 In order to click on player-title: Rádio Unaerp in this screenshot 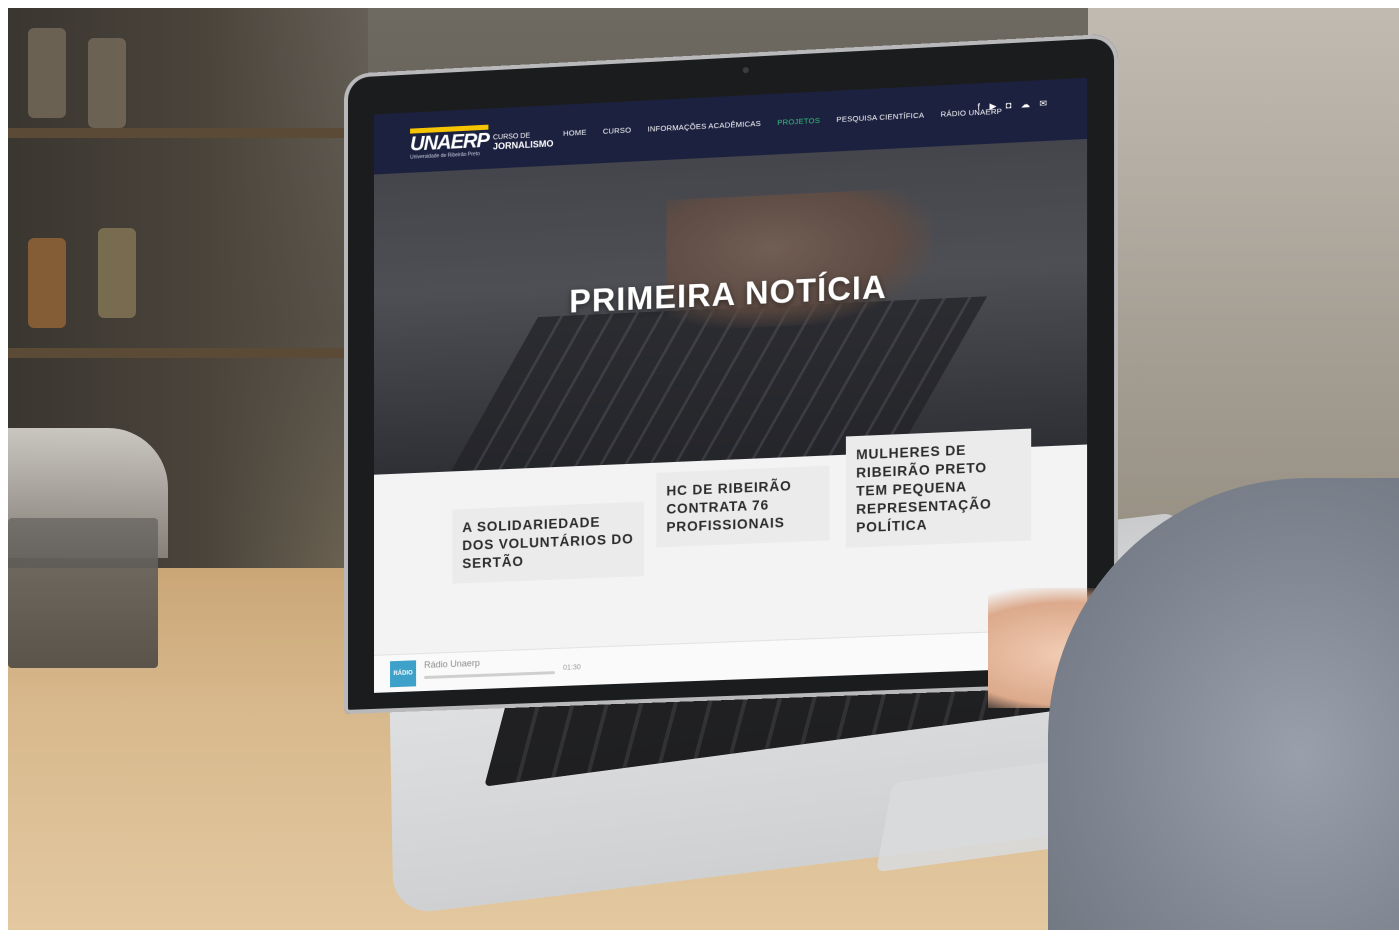, I will do `click(452, 663)`.